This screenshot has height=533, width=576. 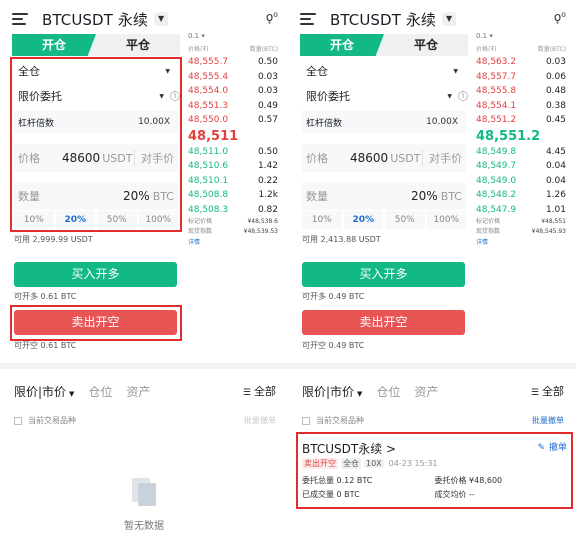 What do you see at coordinates (496, 166) in the screenshot?
I see `bid-price: 48,549.7` at bounding box center [496, 166].